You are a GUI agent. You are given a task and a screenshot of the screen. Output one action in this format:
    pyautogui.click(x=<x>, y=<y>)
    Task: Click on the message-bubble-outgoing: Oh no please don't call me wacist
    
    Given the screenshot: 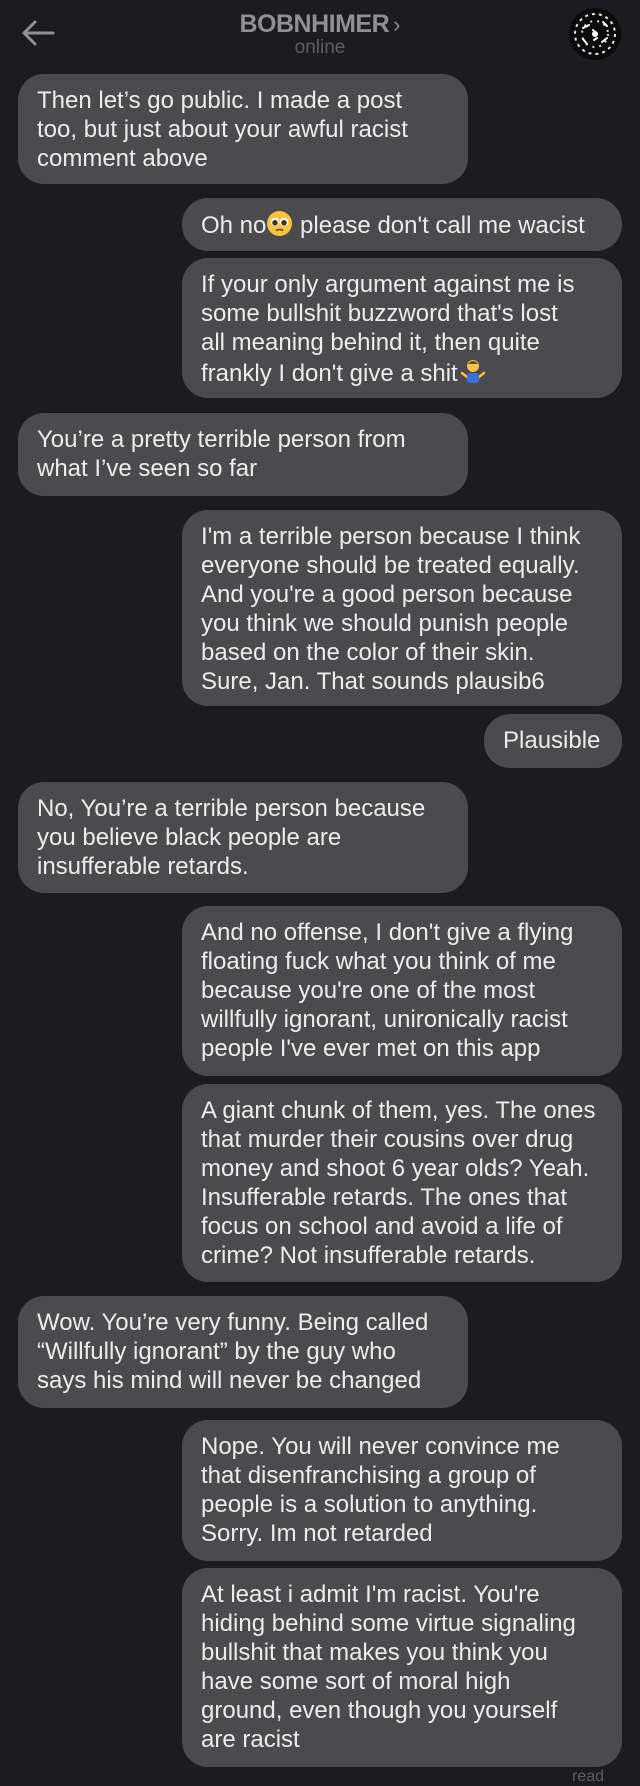 What is the action you would take?
    pyautogui.click(x=402, y=224)
    